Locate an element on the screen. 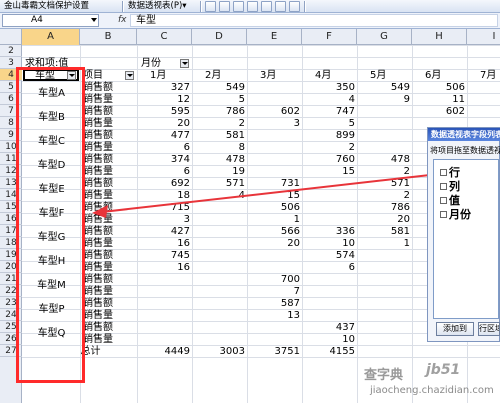 The width and height of the screenshot is (500, 403). value-cell: 549 is located at coordinates (220, 87).